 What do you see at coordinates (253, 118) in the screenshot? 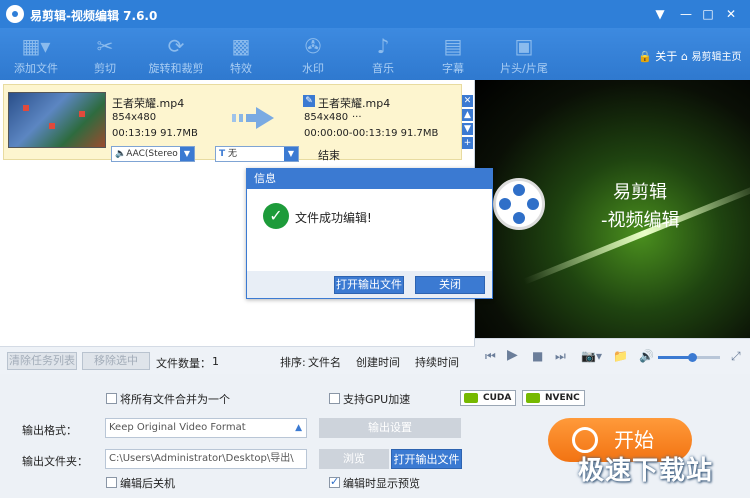
I see `convert-arrow-icon` at bounding box center [253, 118].